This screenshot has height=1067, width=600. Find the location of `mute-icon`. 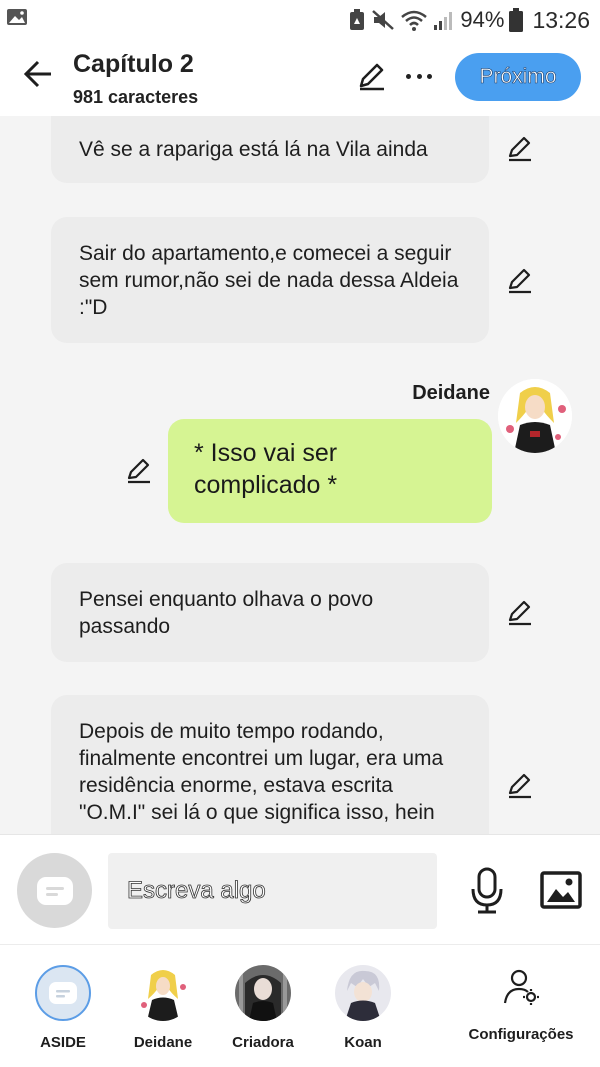

mute-icon is located at coordinates (383, 20).